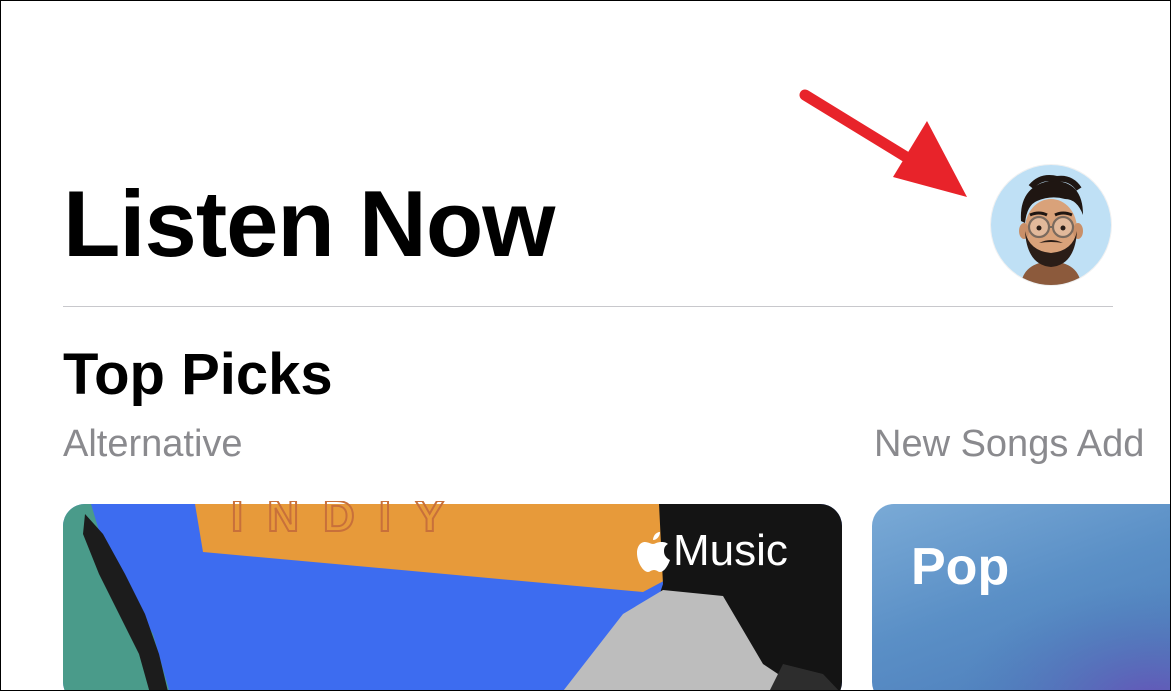  I want to click on pop-card-artwork, so click(1021, 597).